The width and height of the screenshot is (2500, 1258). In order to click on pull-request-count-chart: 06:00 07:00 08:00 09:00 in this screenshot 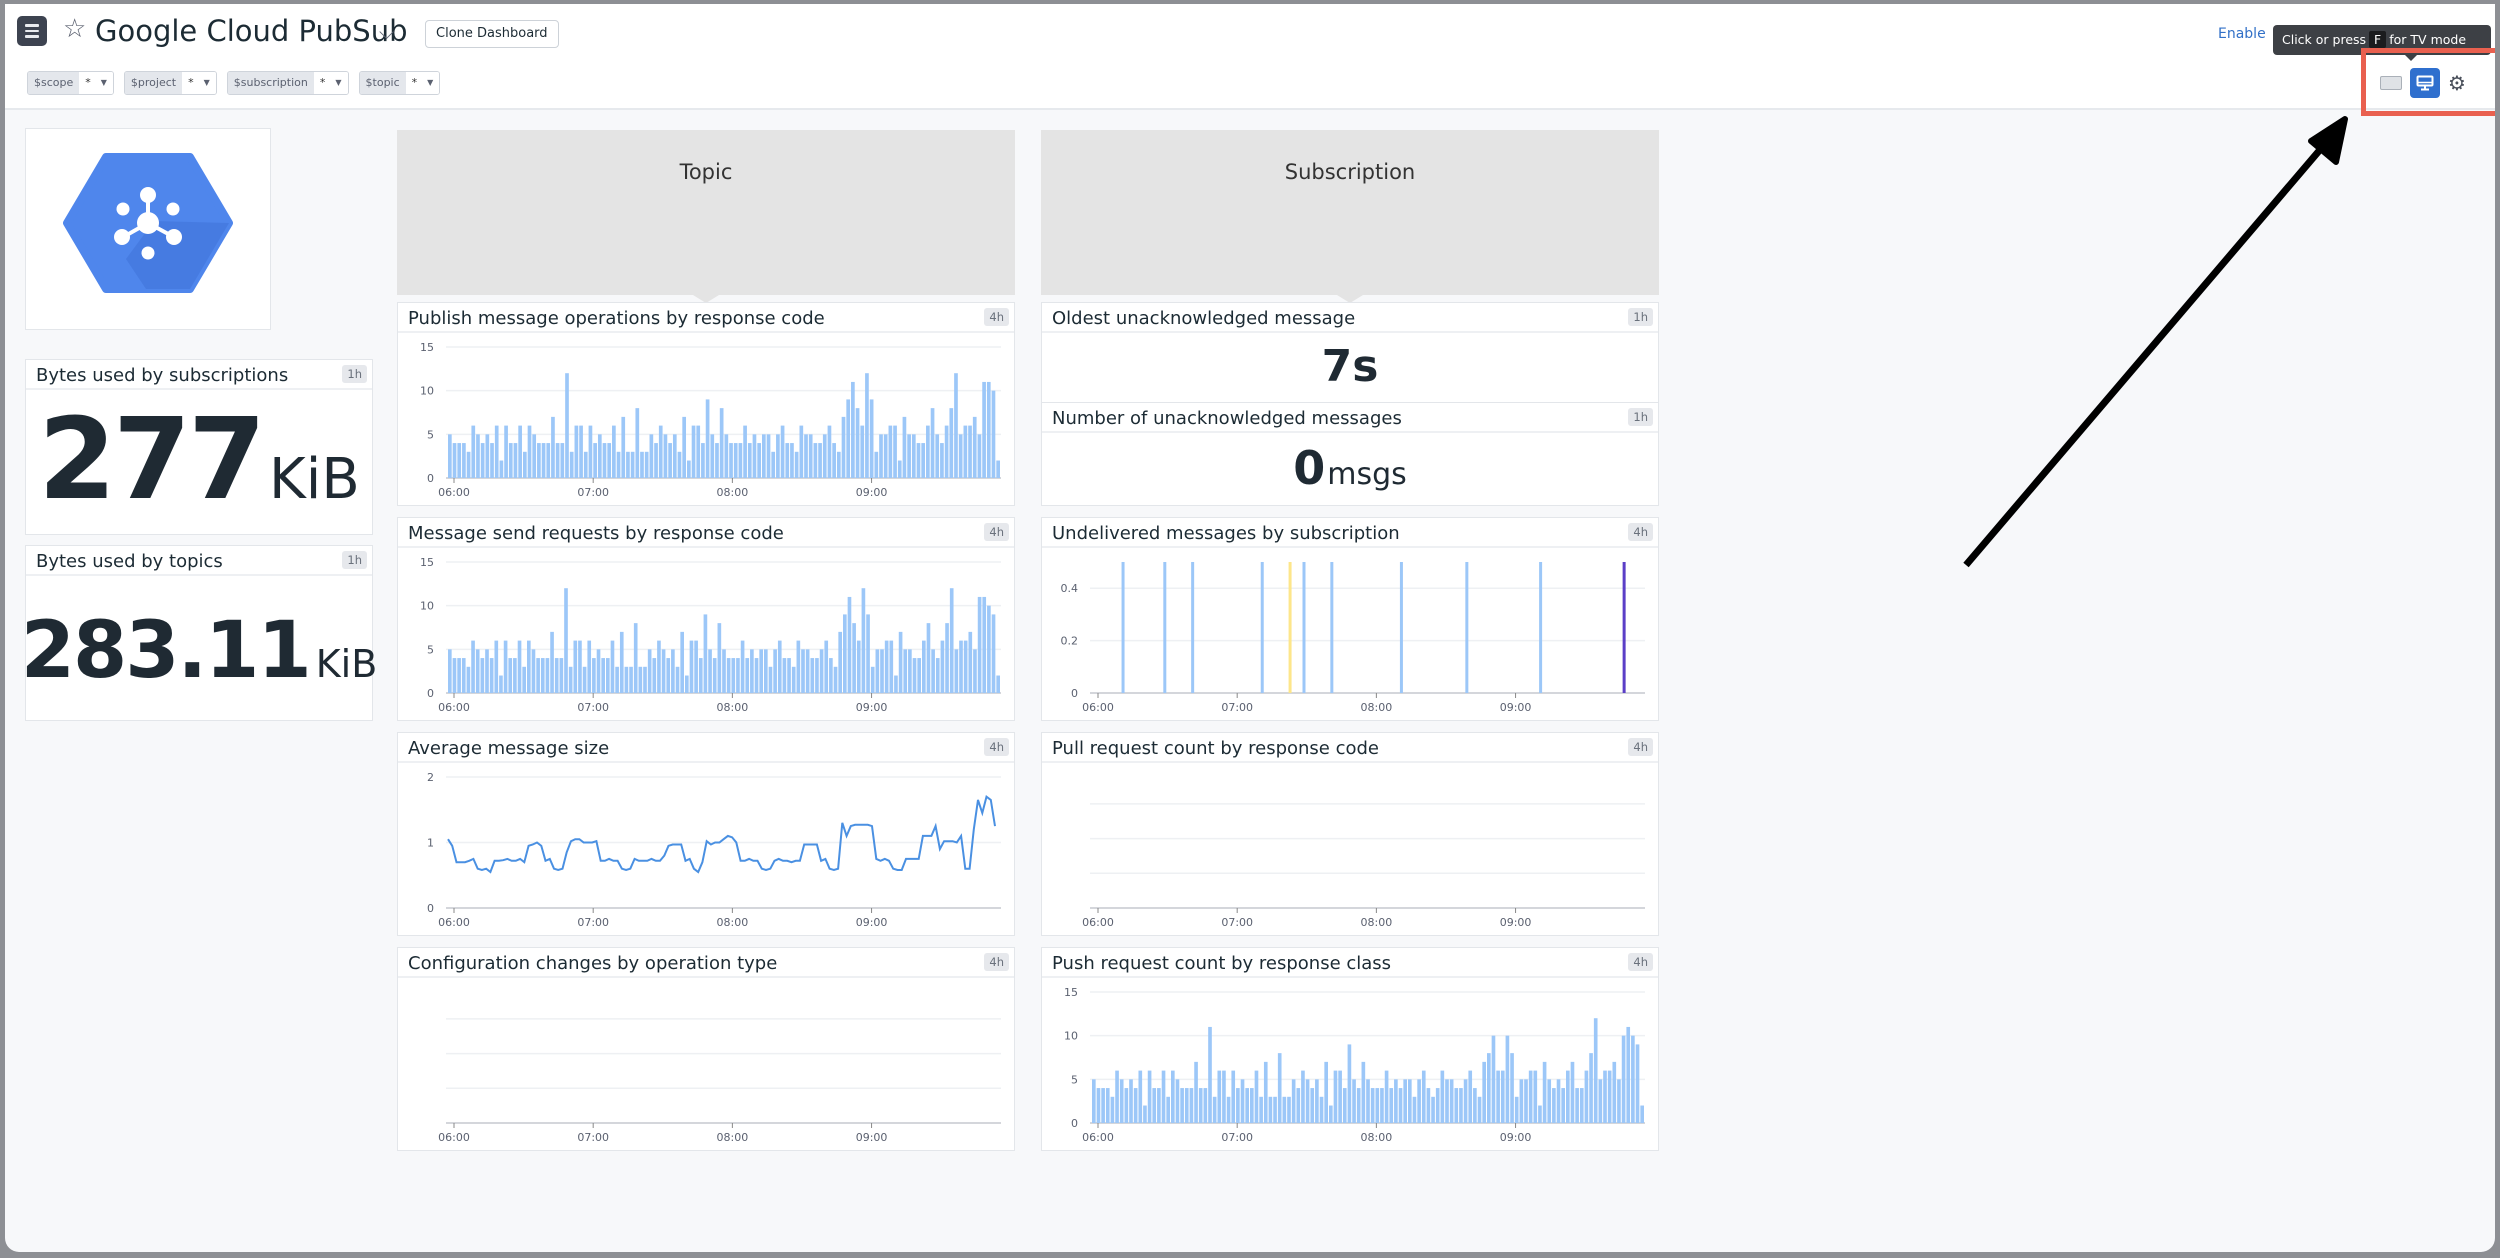, I will do `click(1349, 848)`.